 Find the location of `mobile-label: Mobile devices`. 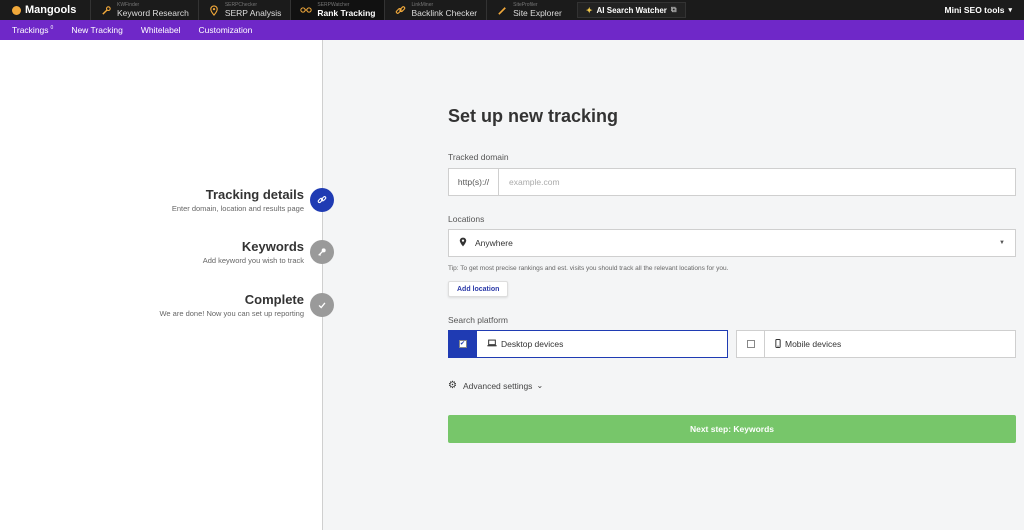

mobile-label: Mobile devices is located at coordinates (813, 344).